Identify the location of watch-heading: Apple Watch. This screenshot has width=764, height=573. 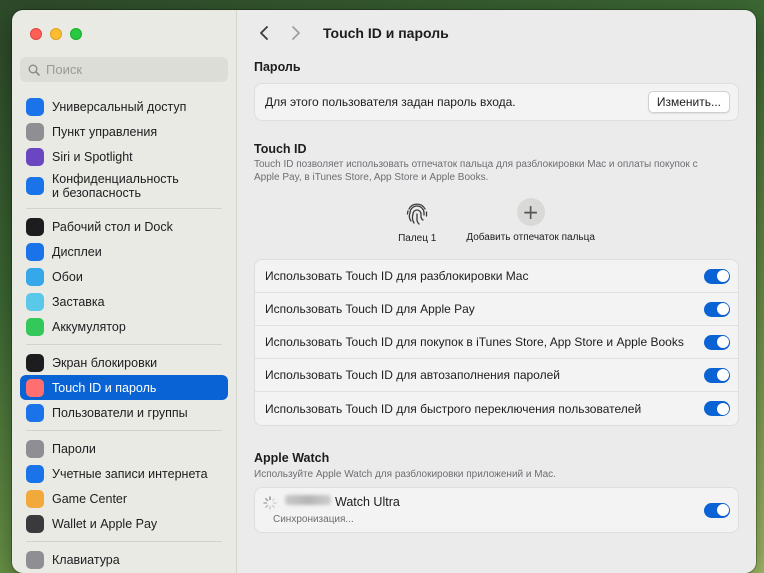
(292, 458).